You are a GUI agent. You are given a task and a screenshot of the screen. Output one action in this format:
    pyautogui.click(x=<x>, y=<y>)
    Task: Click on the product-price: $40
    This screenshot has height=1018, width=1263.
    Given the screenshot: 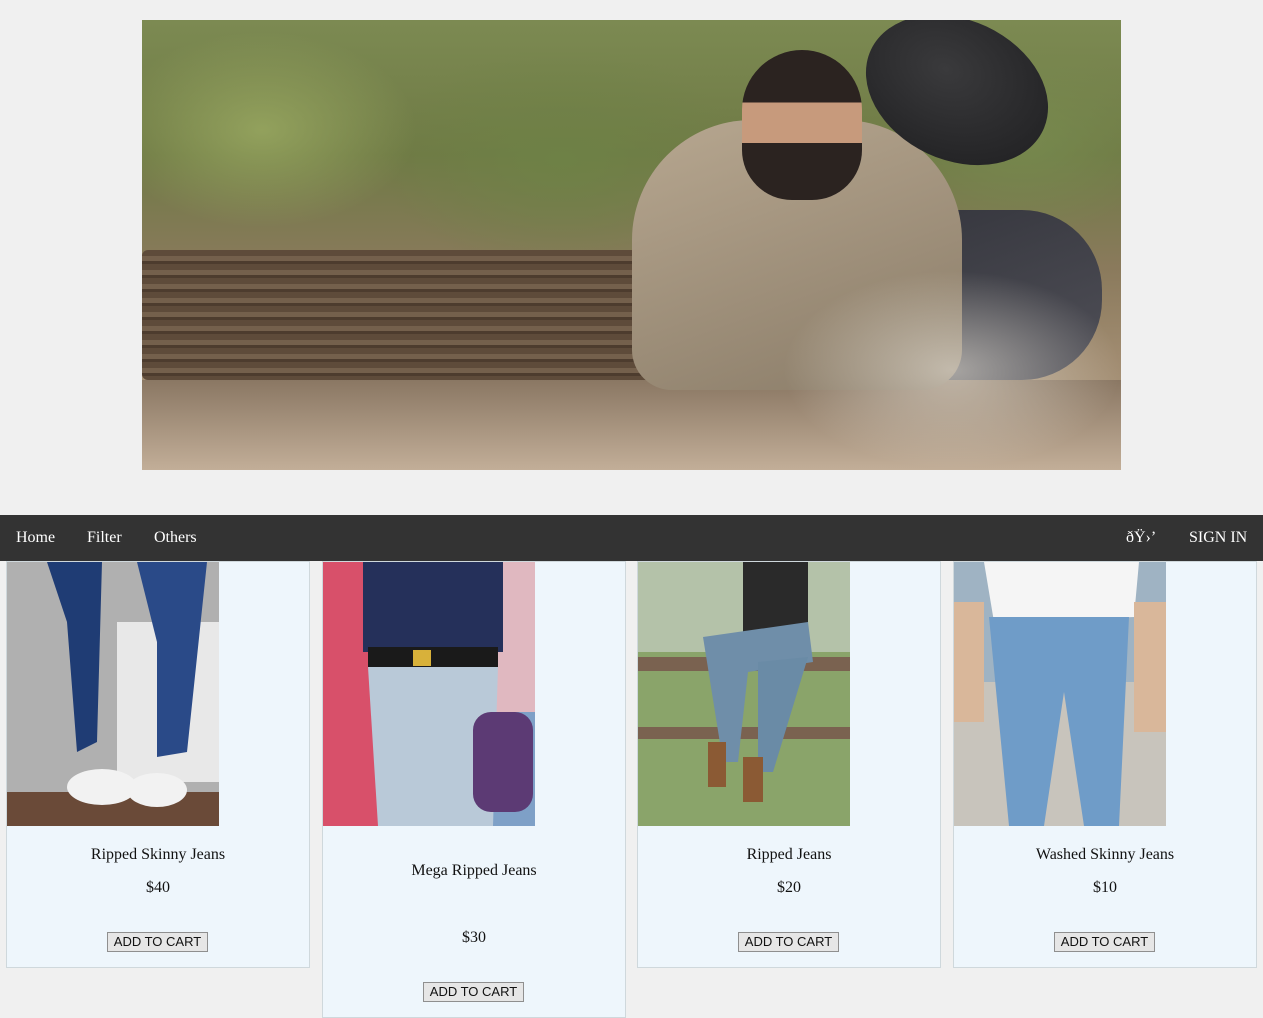 What is the action you would take?
    pyautogui.click(x=158, y=887)
    